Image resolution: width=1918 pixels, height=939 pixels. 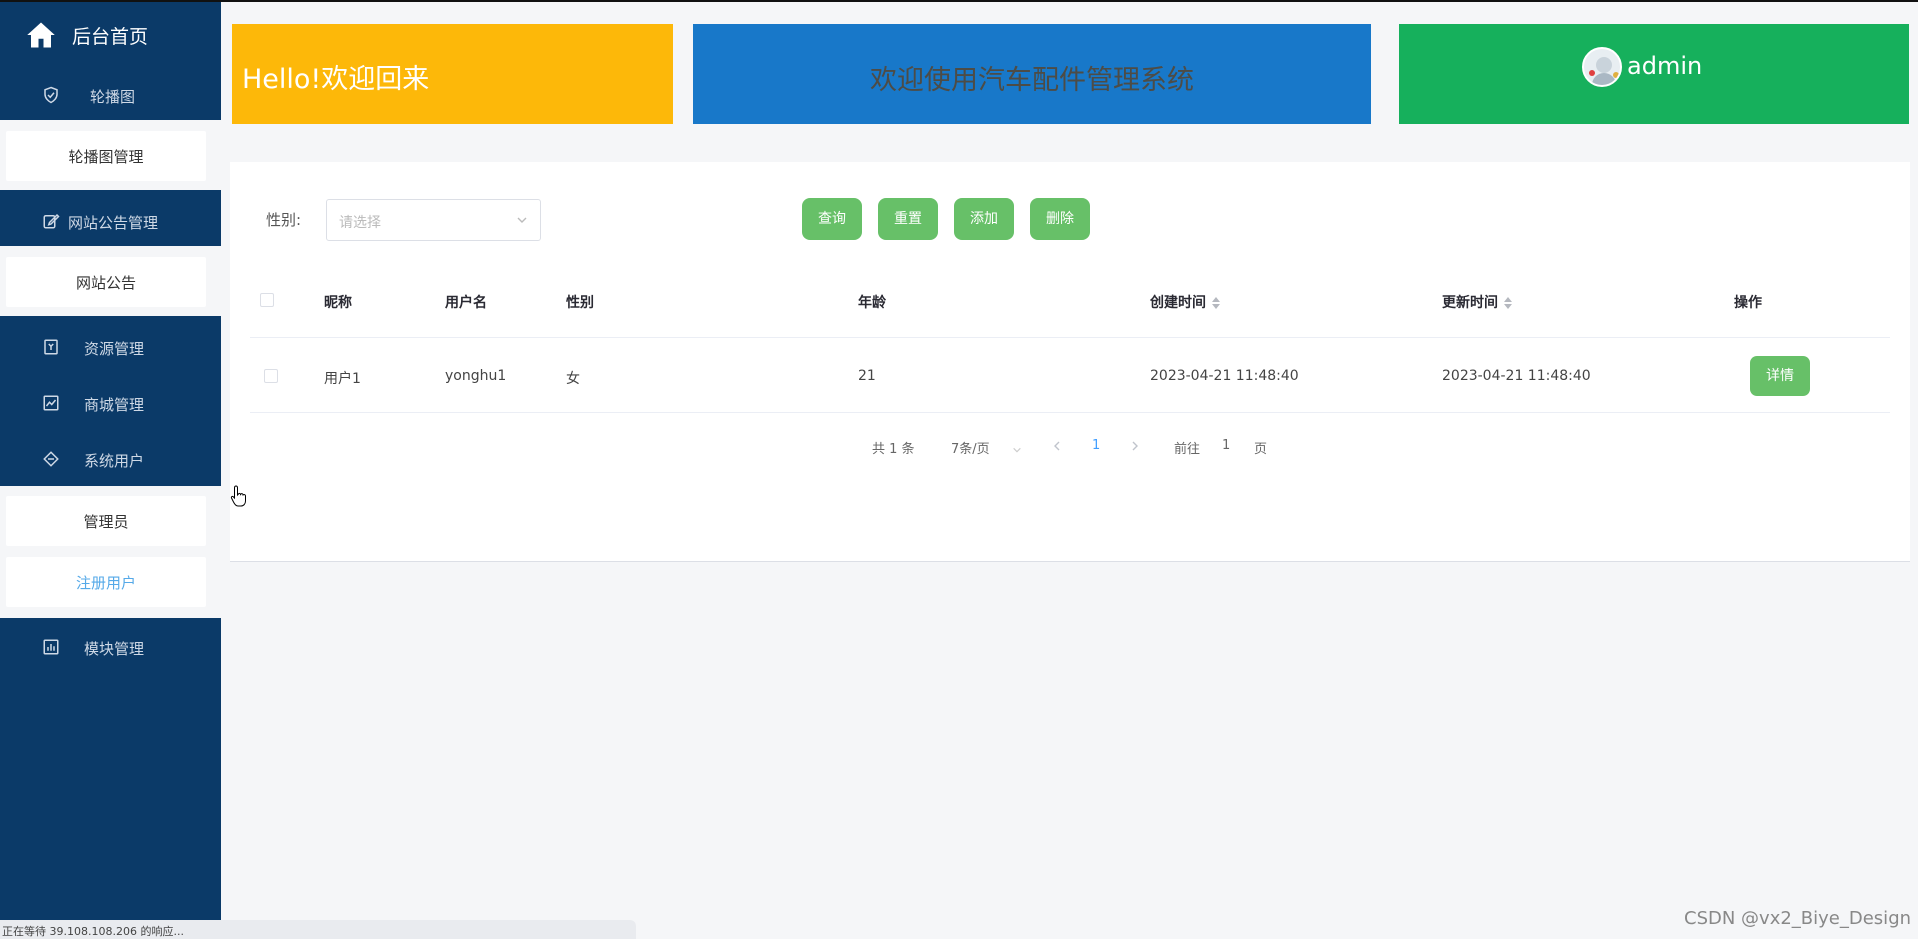 I want to click on avatar, so click(x=1602, y=67).